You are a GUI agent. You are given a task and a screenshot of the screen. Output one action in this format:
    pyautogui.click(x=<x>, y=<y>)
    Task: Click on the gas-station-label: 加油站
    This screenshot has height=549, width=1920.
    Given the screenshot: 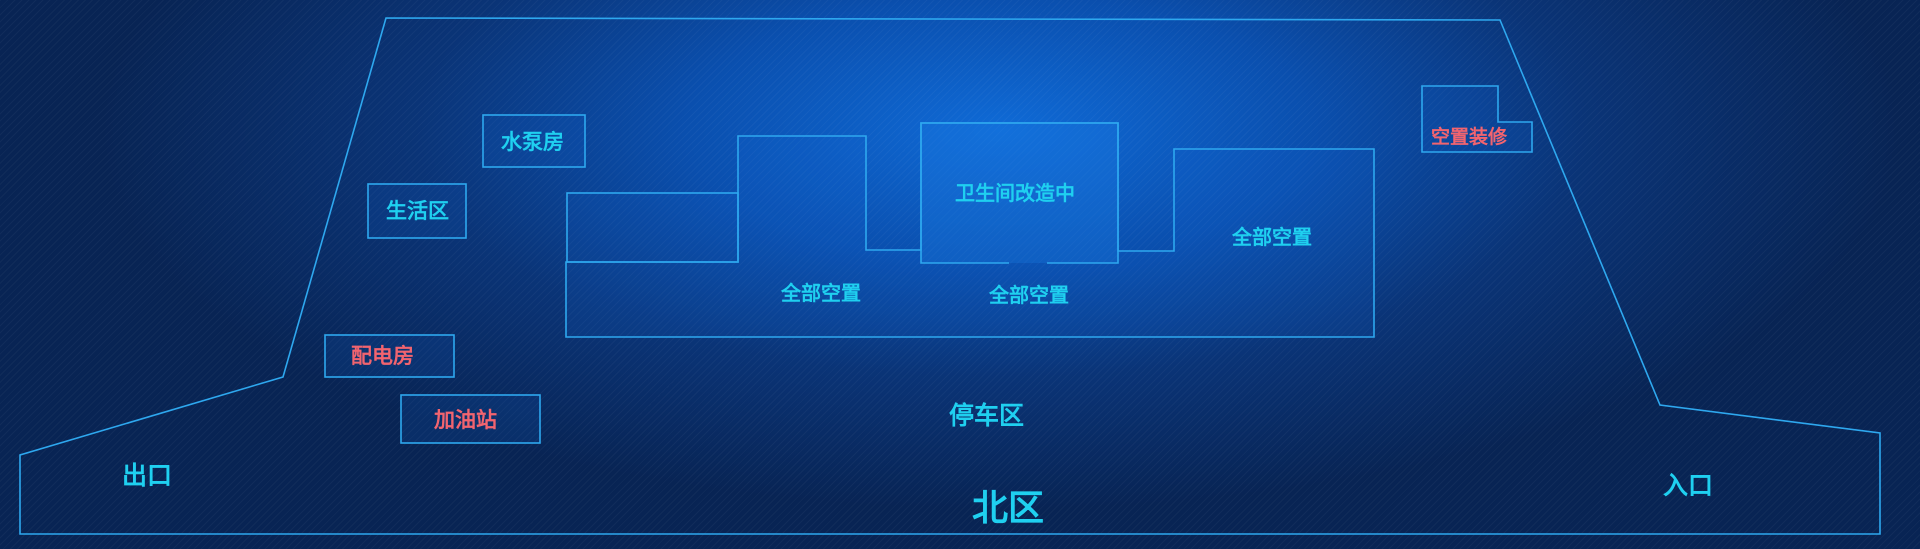 What is the action you would take?
    pyautogui.click(x=465, y=420)
    